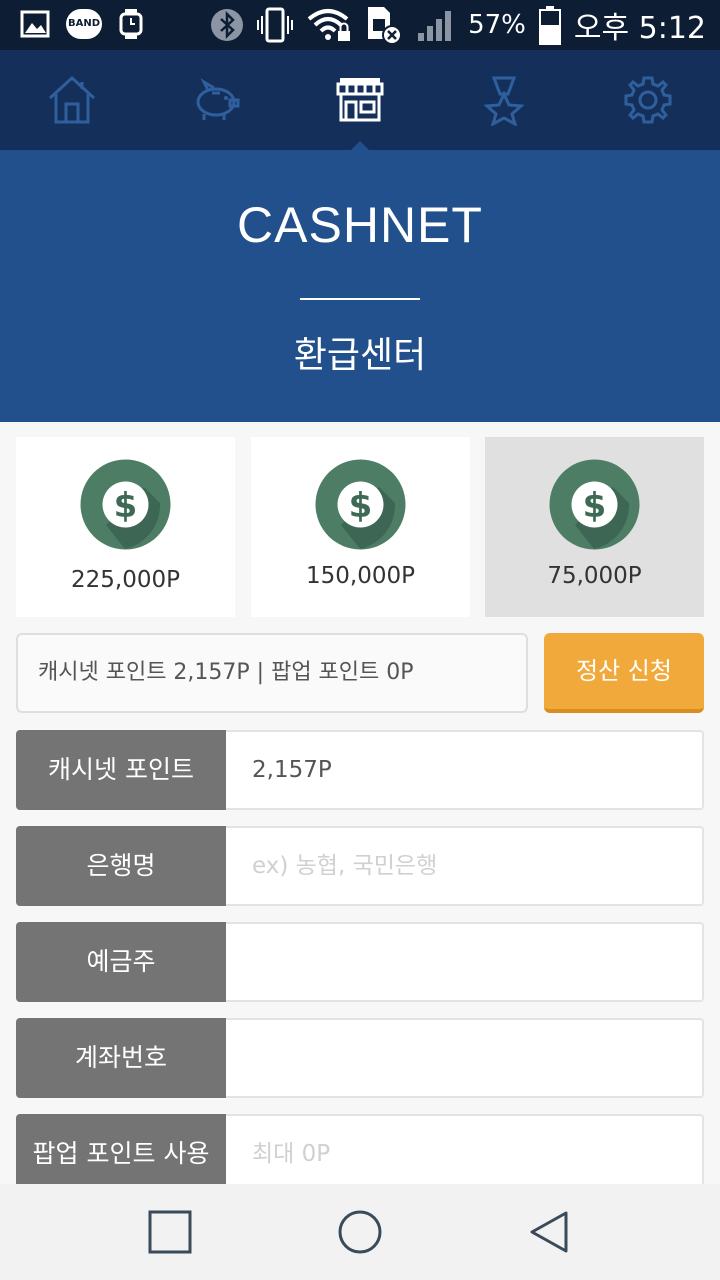 This screenshot has height=1280, width=720. I want to click on depositor-row: 예금주, so click(360, 962).